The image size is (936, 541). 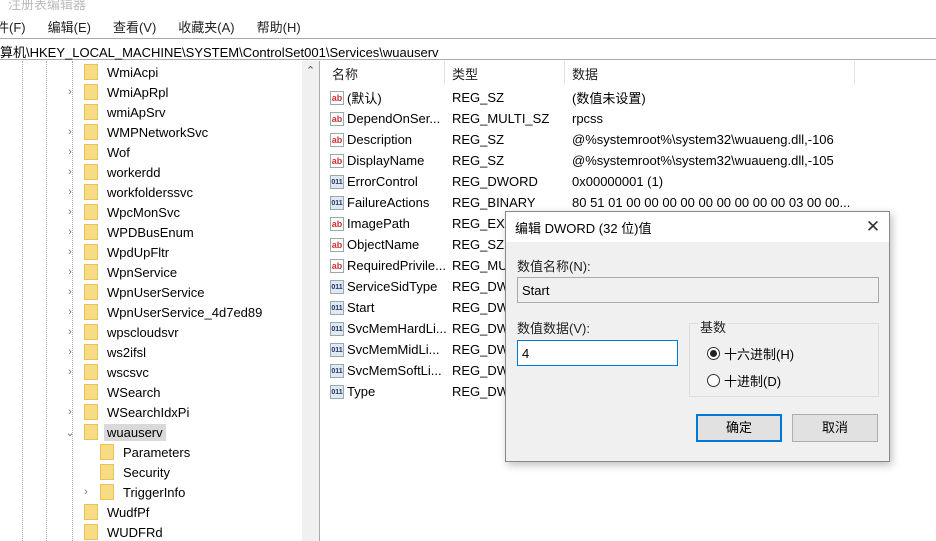 What do you see at coordinates (108, 372) in the screenshot?
I see `tree-item: › wscsvc` at bounding box center [108, 372].